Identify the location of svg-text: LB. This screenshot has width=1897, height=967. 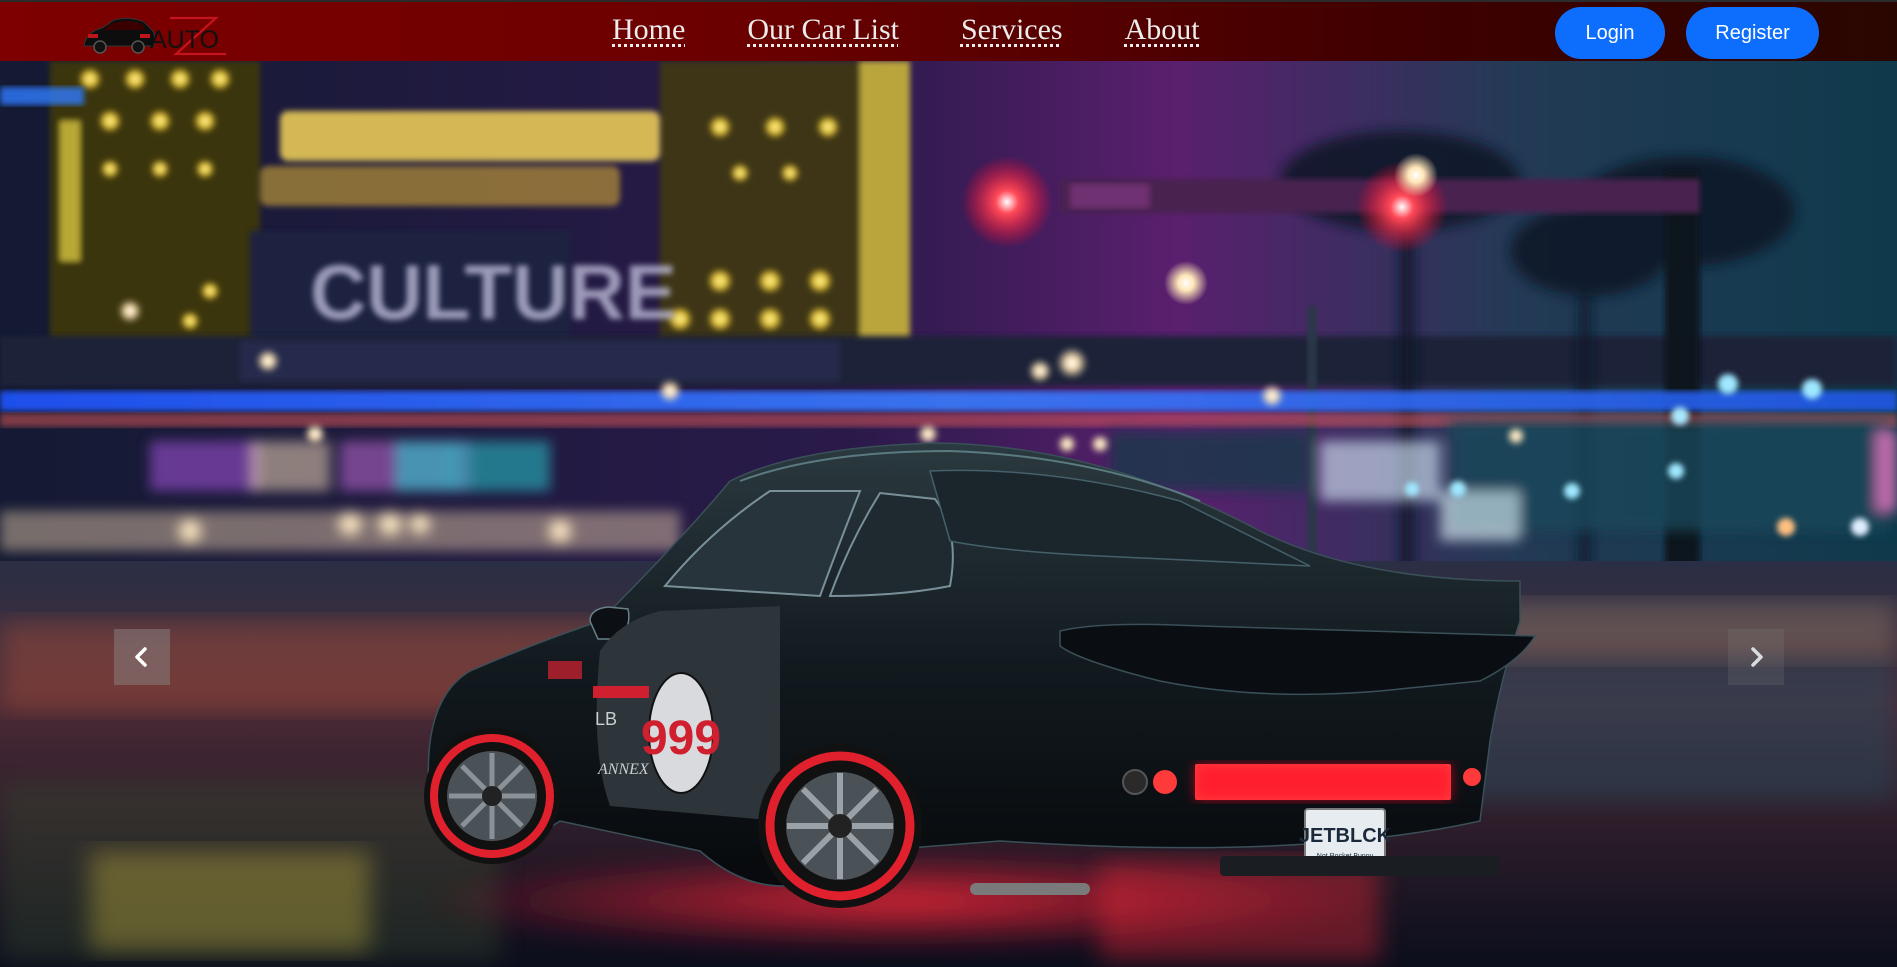
(606, 719).